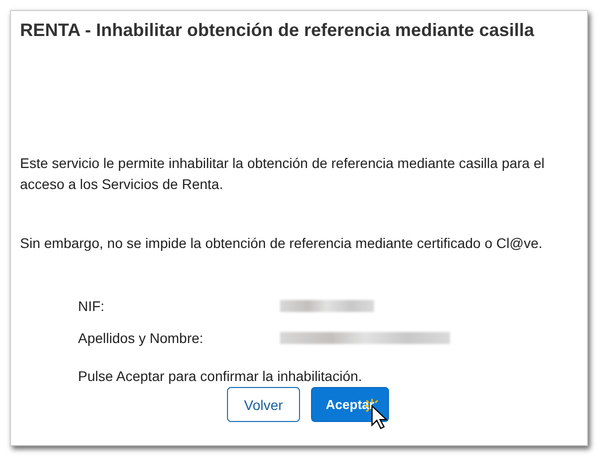  I want to click on field-label: NIF:, so click(92, 306).